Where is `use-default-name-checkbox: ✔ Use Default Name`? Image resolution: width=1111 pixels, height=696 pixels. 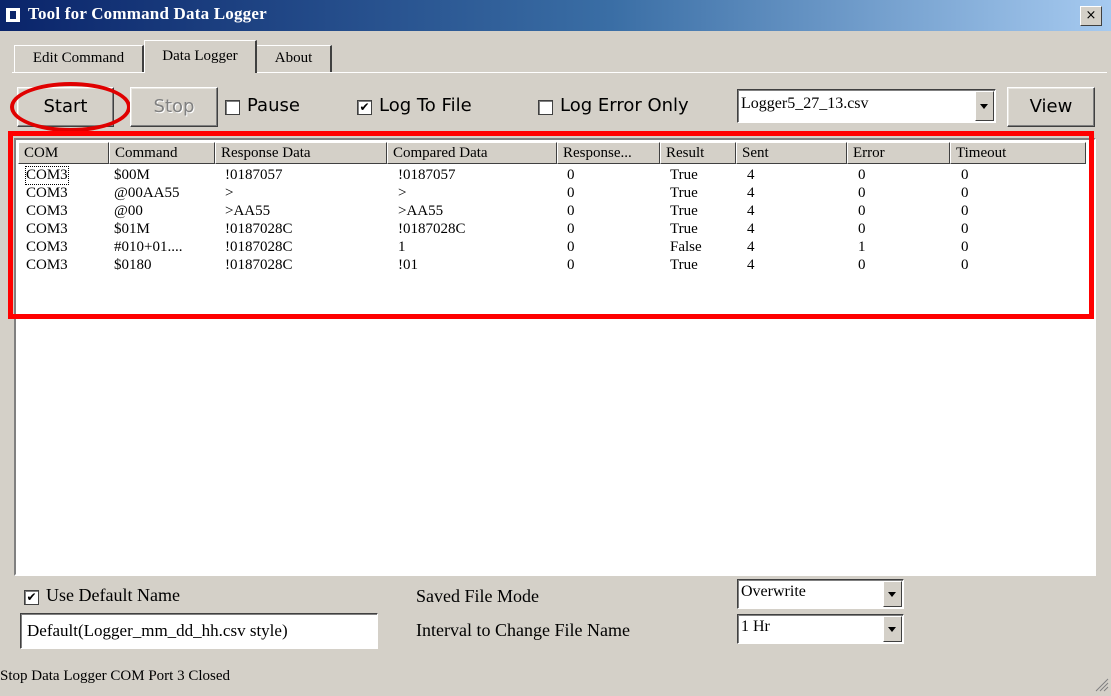 use-default-name-checkbox: ✔ Use Default Name is located at coordinates (124, 596).